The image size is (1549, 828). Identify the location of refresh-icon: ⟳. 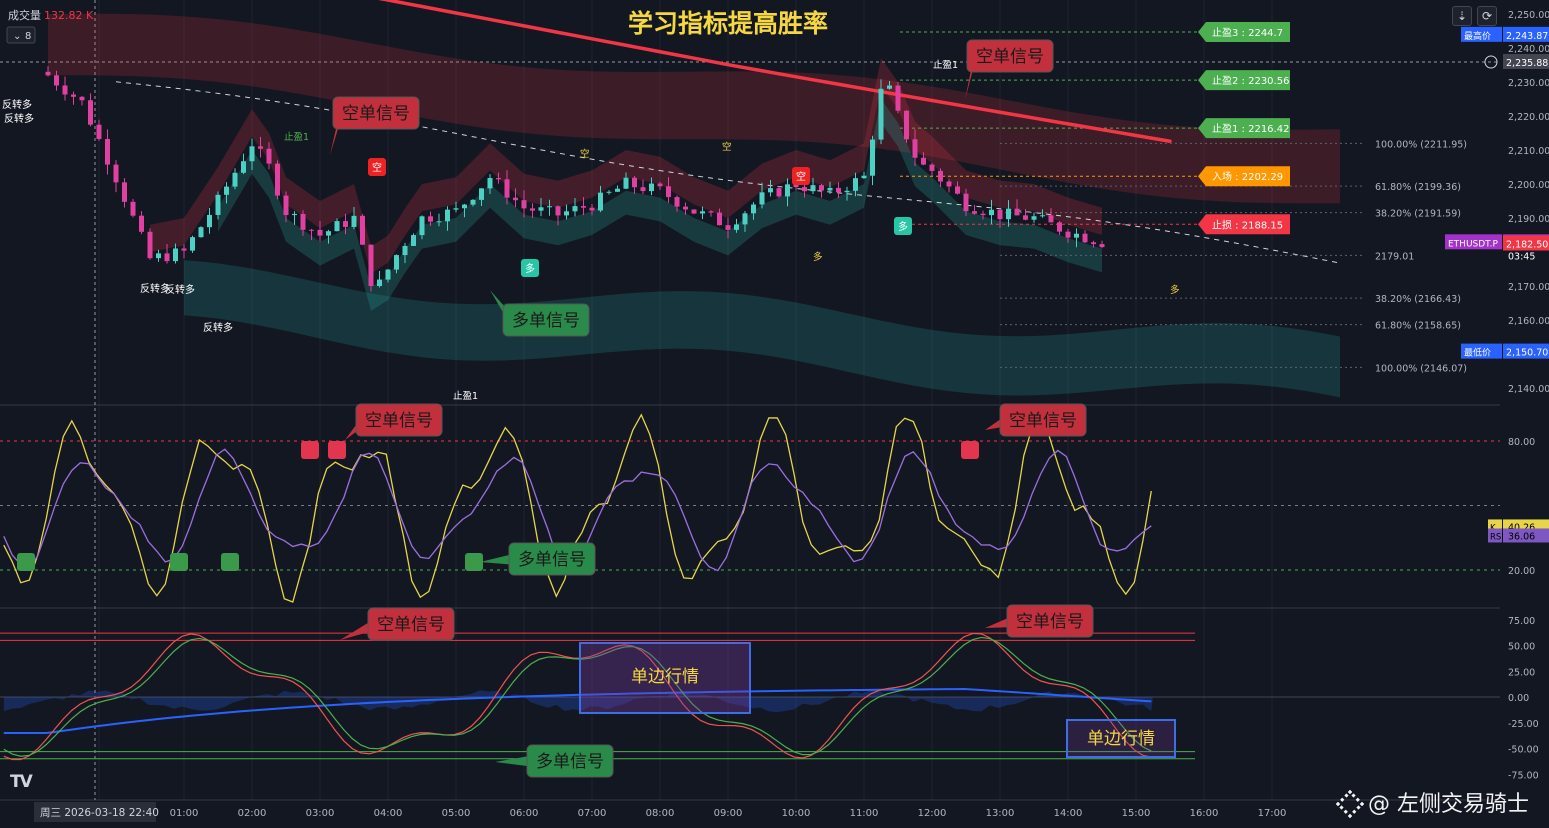
(1487, 16).